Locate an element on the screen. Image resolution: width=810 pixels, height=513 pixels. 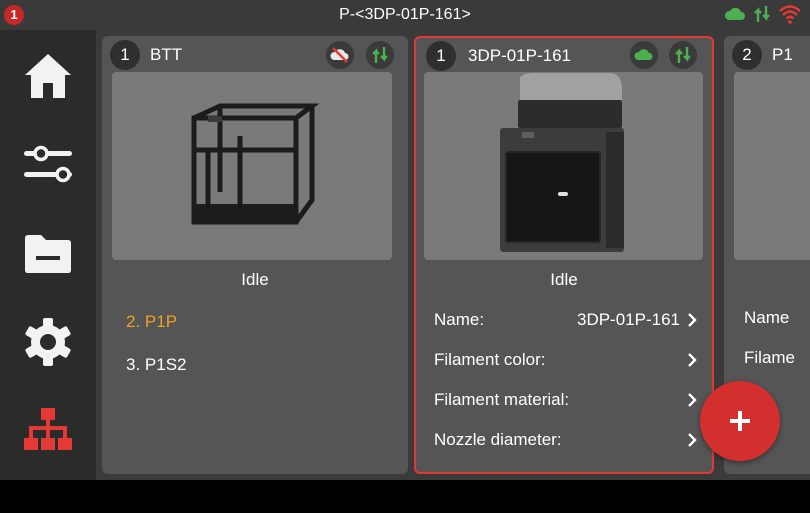
detail-label: Name is located at coordinates (767, 317).